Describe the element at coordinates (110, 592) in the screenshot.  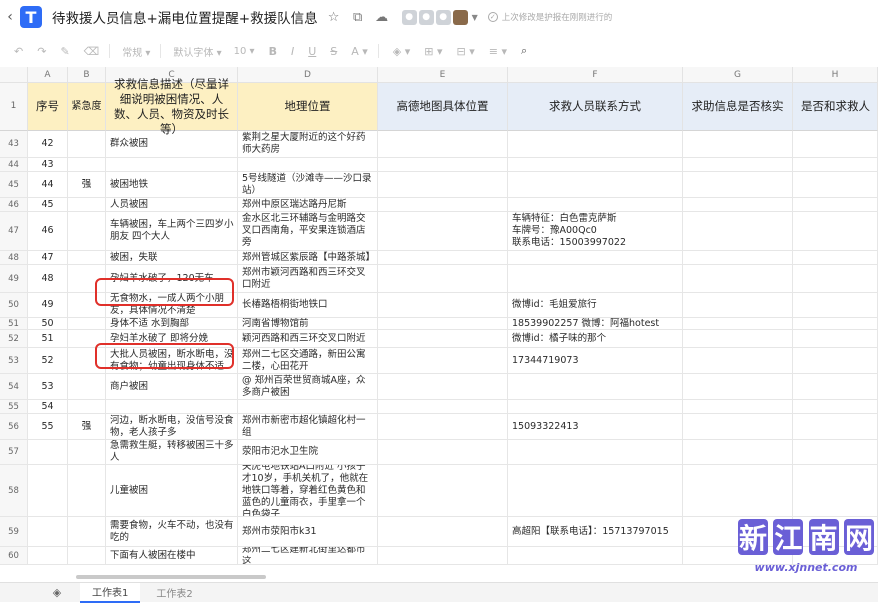
I see `sheet-tab-1: 工作表1` at that location.